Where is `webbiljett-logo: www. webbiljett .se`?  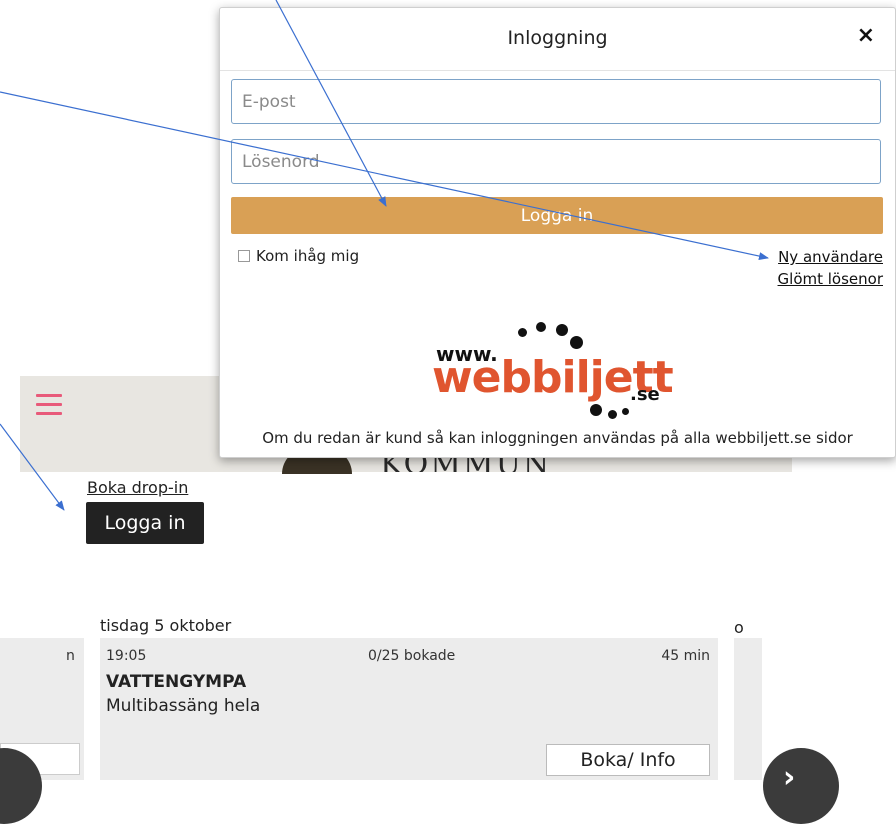 webbiljett-logo: www. webbiljett .se is located at coordinates (557, 366).